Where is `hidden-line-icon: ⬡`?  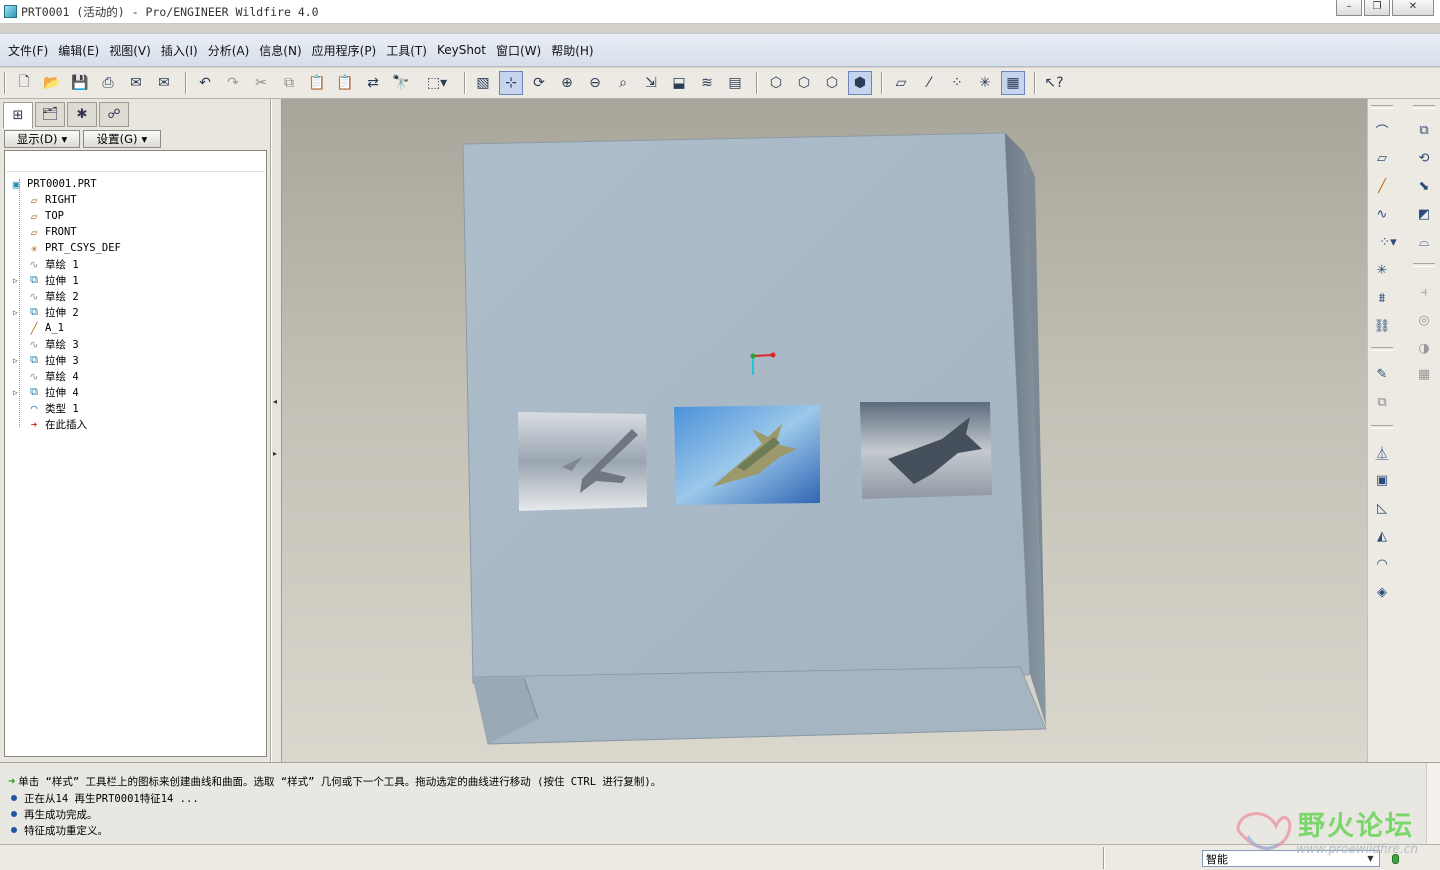 hidden-line-icon: ⬡ is located at coordinates (804, 83).